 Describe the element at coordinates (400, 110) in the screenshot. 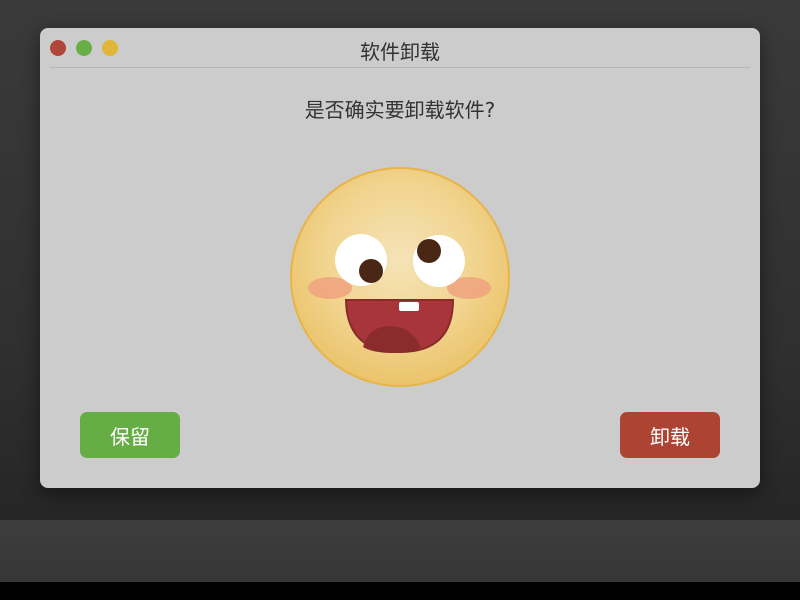

I see `confirmation-question: 是否确实要卸载软件?` at that location.